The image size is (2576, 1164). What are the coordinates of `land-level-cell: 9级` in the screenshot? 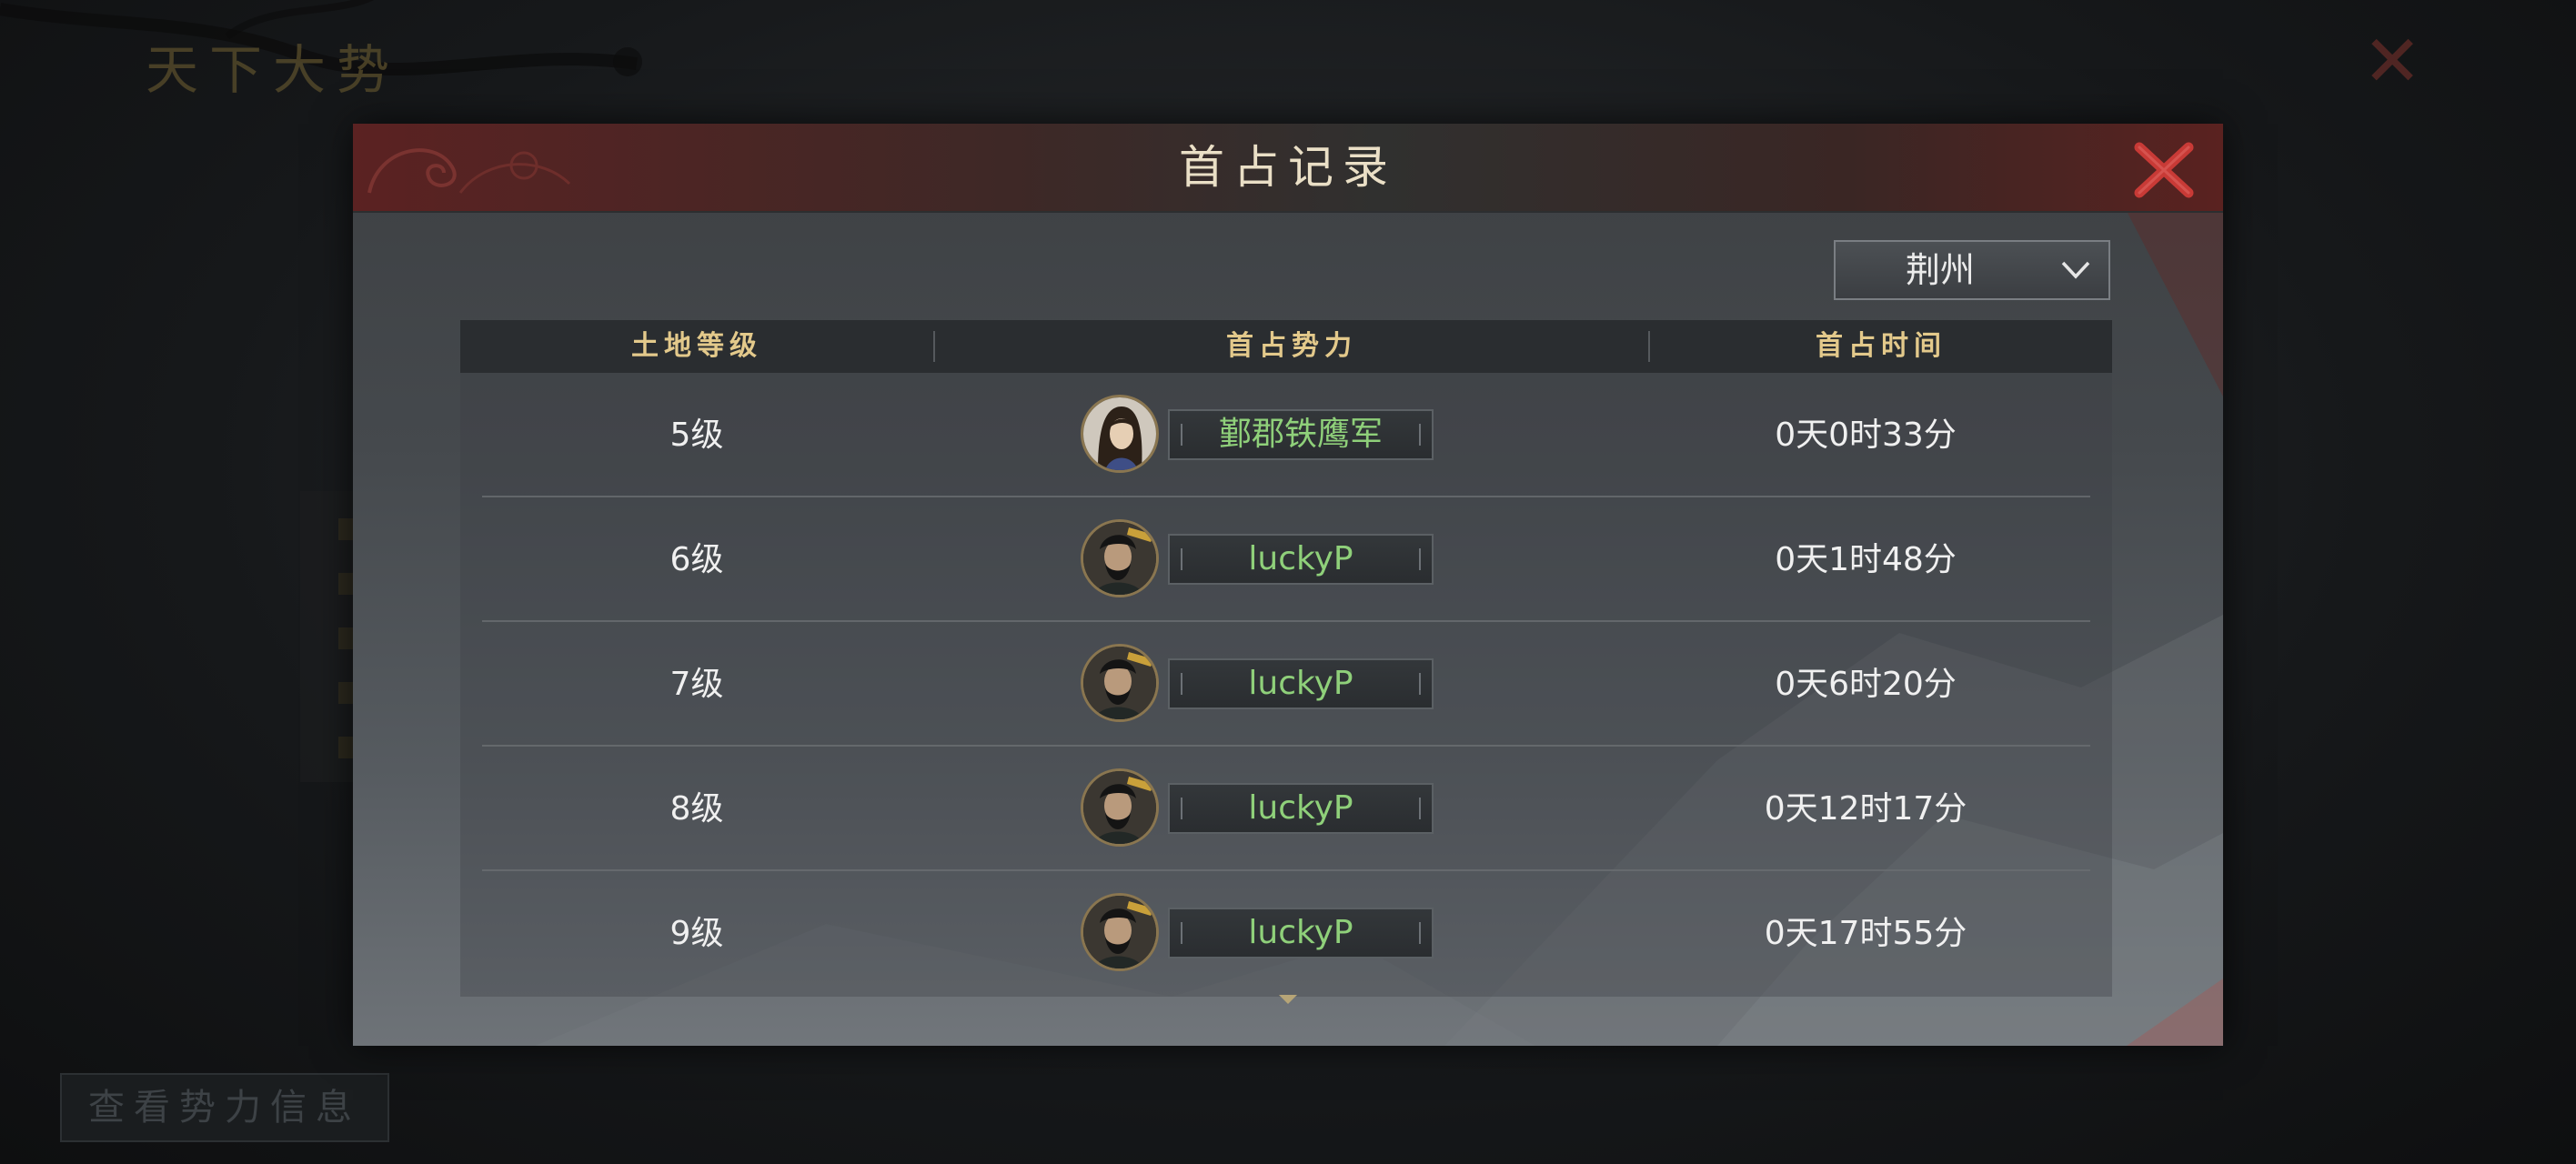 It's located at (696, 934).